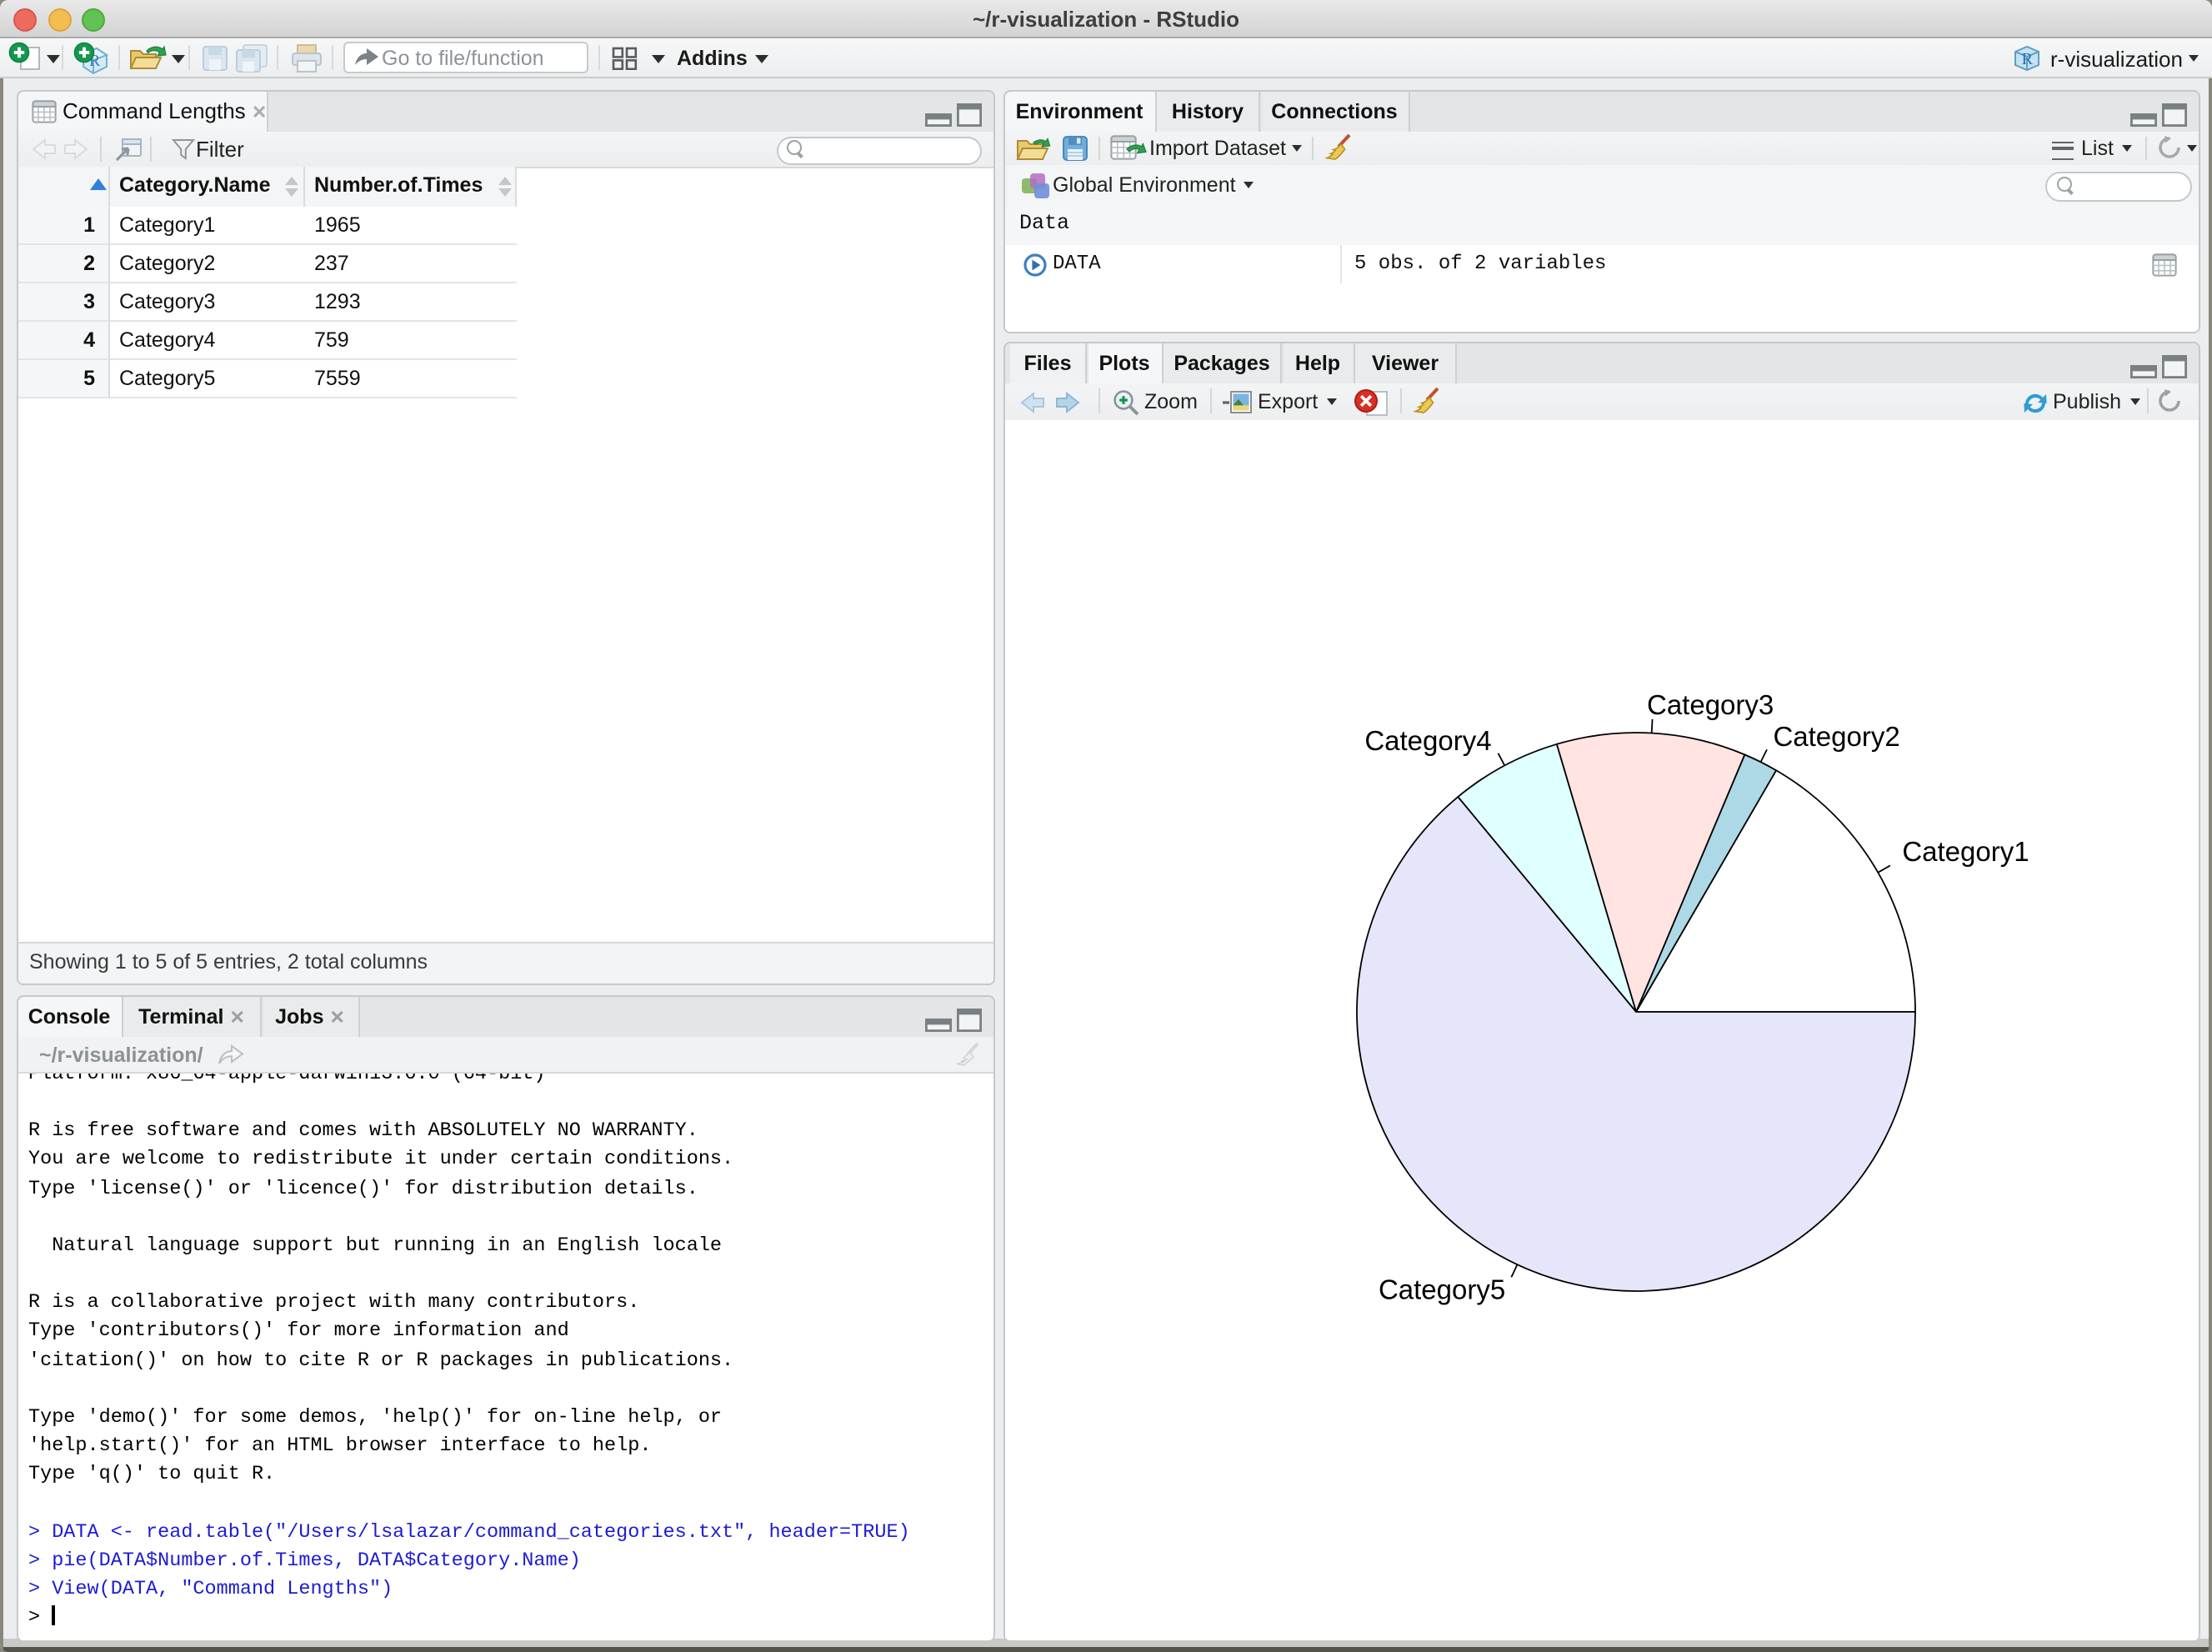  What do you see at coordinates (1965, 851) in the screenshot?
I see `svg-text: Category1` at bounding box center [1965, 851].